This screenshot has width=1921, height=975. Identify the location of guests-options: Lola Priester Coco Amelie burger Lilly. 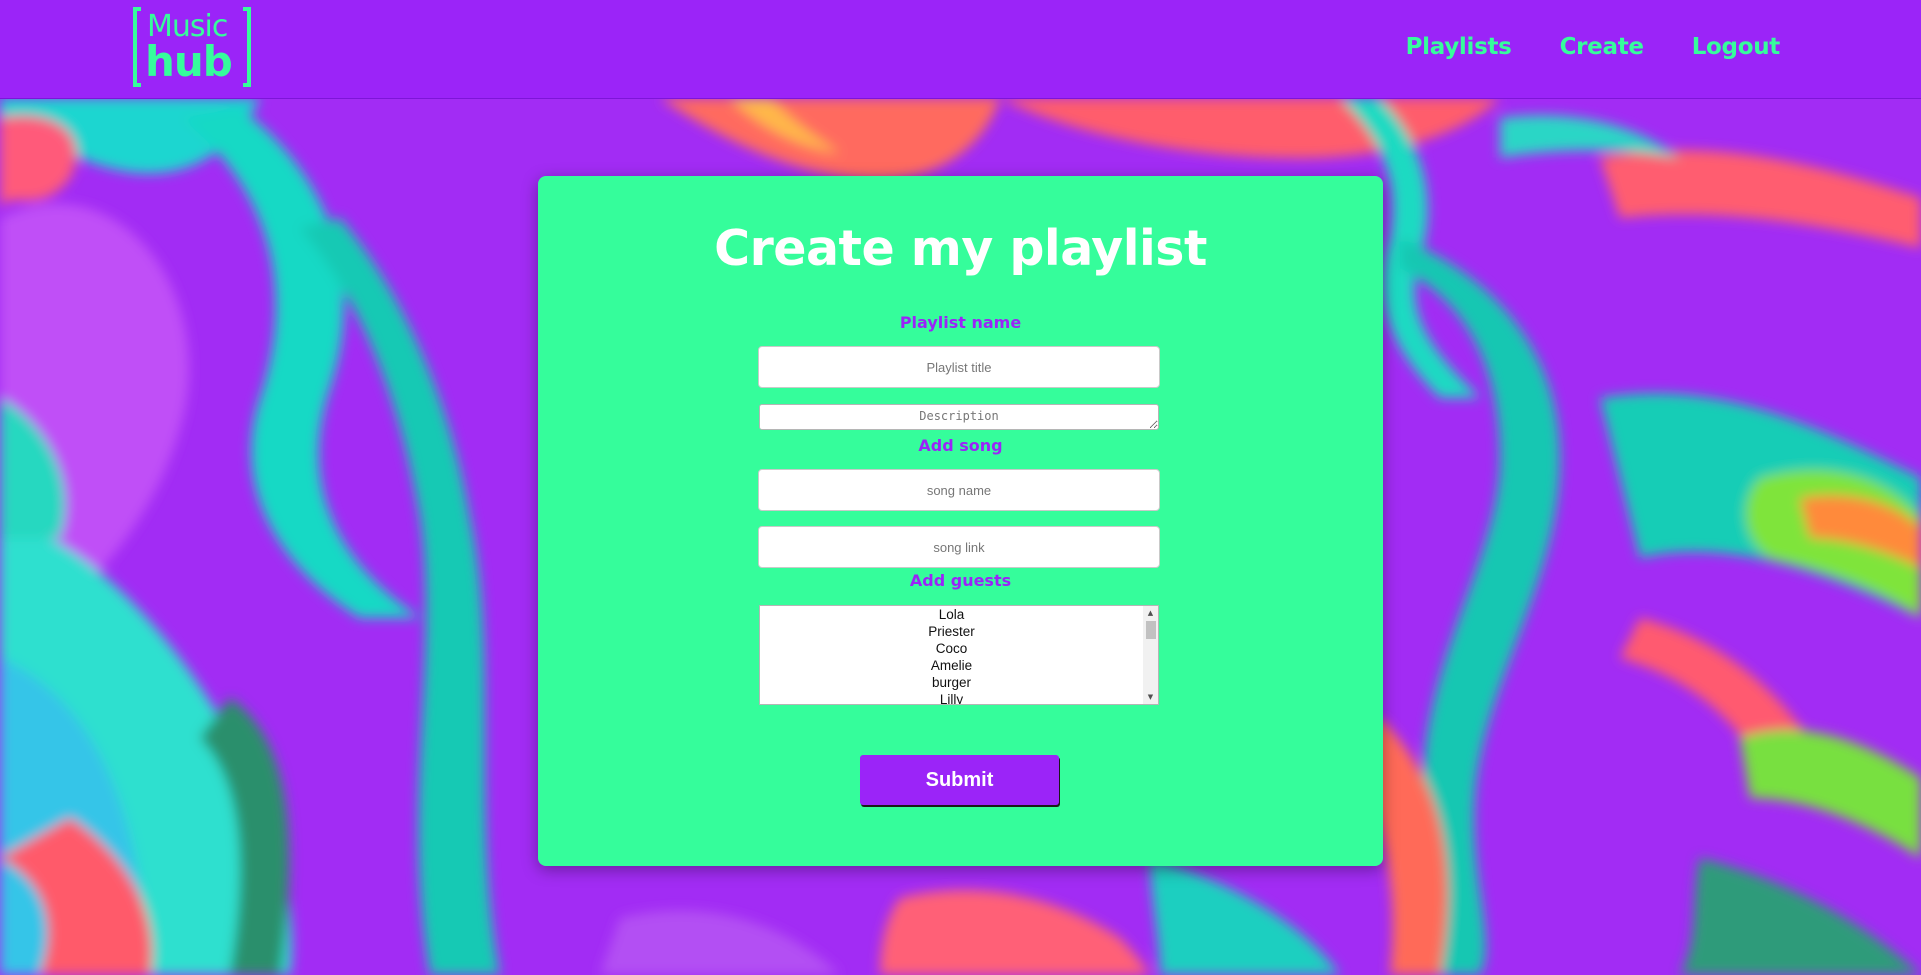
(951, 655).